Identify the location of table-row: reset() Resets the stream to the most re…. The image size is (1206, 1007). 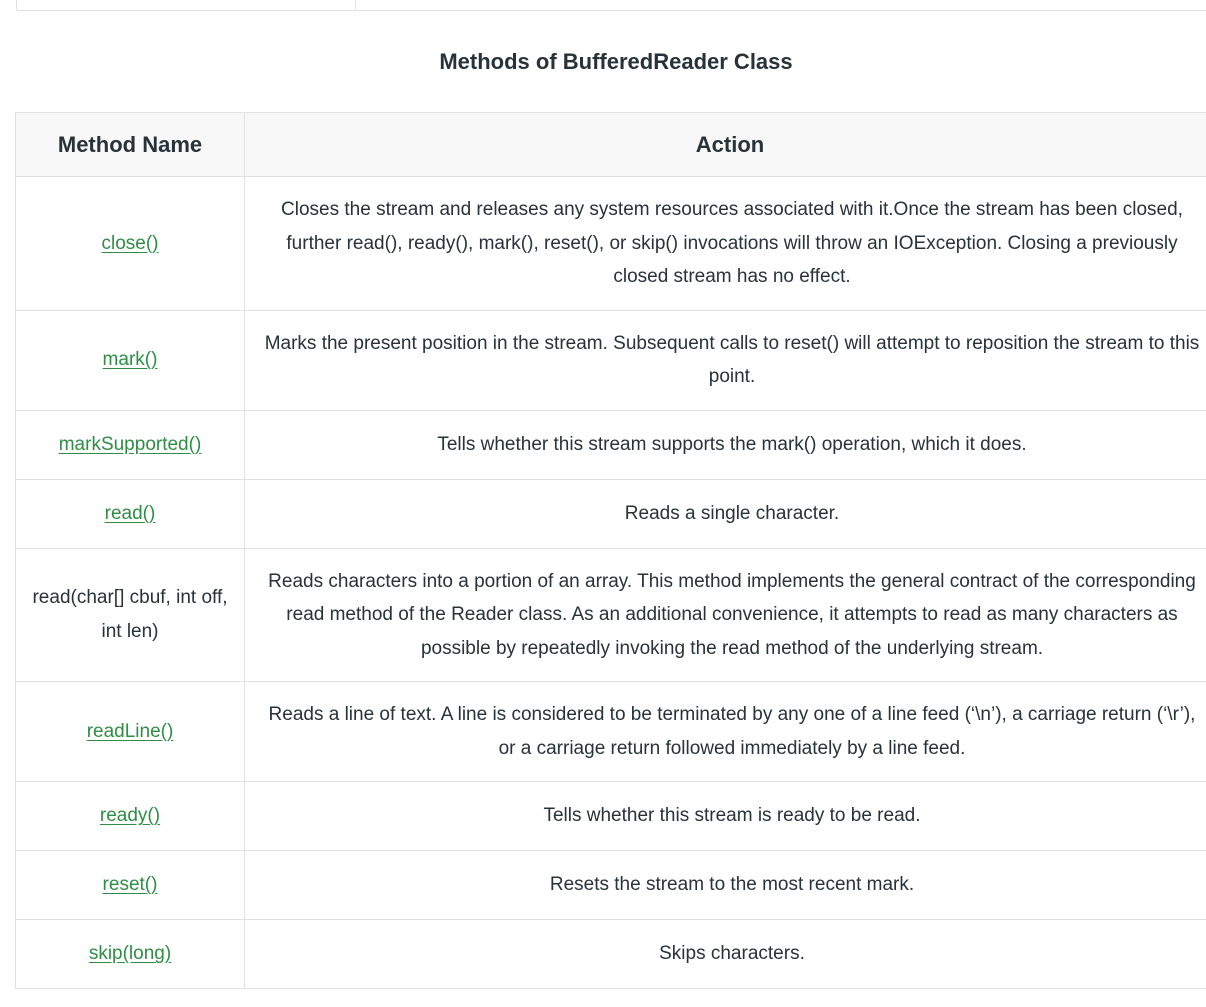
(610, 885).